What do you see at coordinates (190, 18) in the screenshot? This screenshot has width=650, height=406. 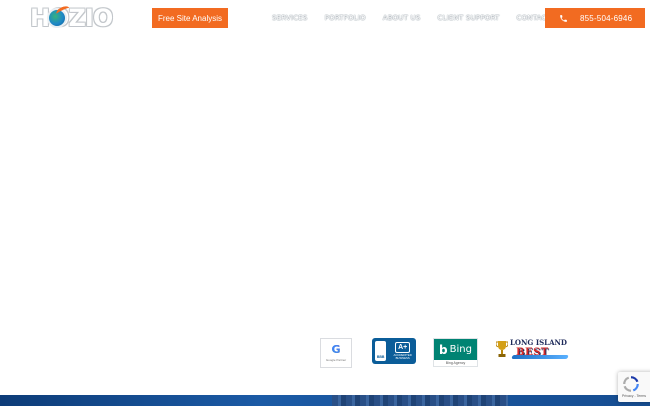 I see `free-site-analysis-button: Free Site Analysis` at bounding box center [190, 18].